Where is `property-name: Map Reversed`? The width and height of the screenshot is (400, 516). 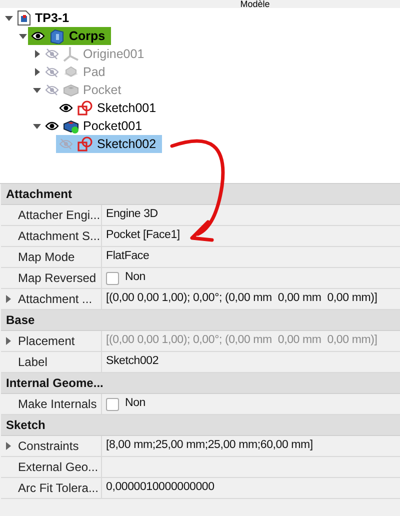 property-name: Map Reversed is located at coordinates (57, 278).